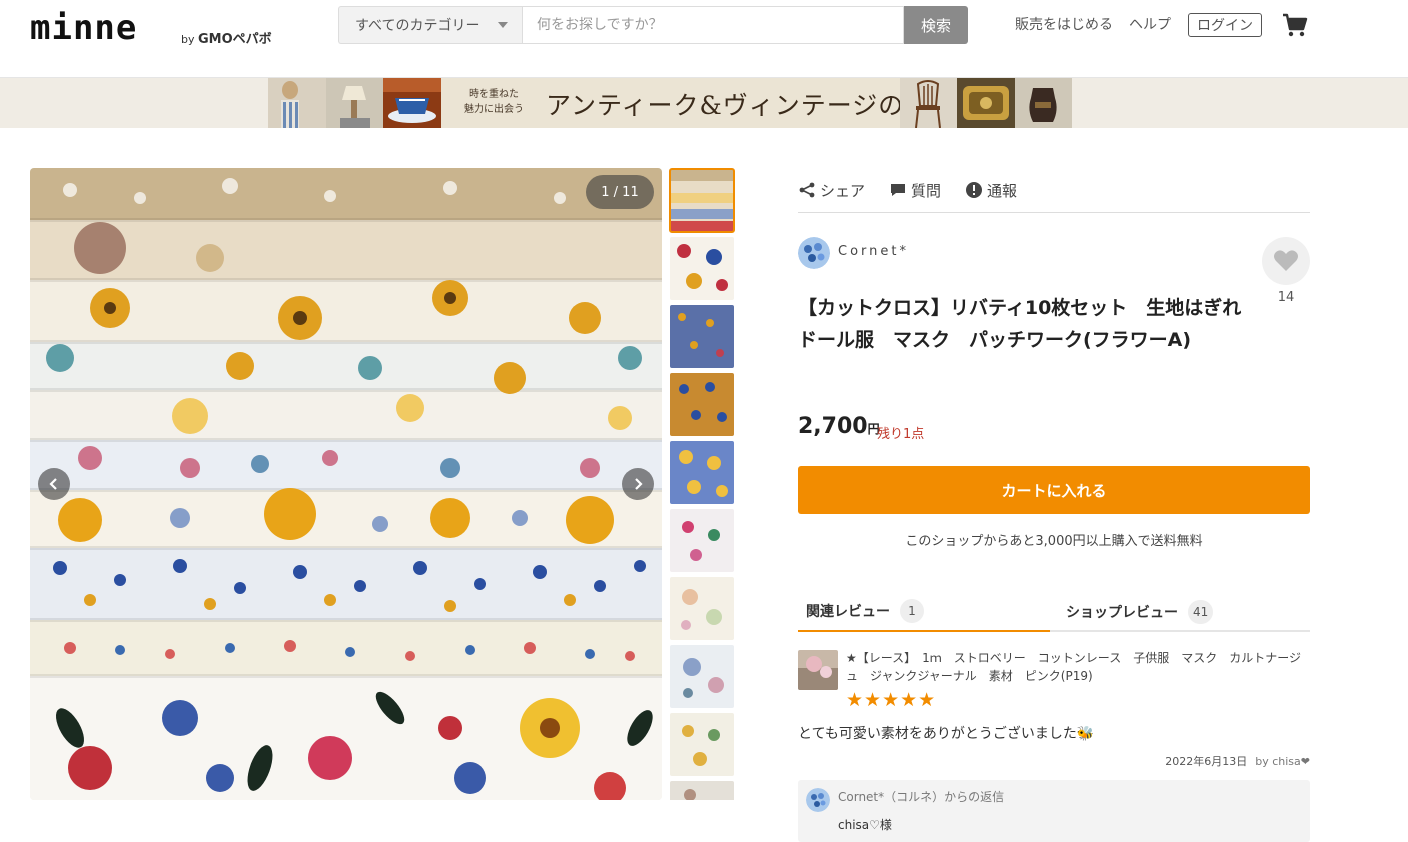 This screenshot has width=1408, height=842. What do you see at coordinates (898, 190) in the screenshot?
I see `chat-bubble-icon` at bounding box center [898, 190].